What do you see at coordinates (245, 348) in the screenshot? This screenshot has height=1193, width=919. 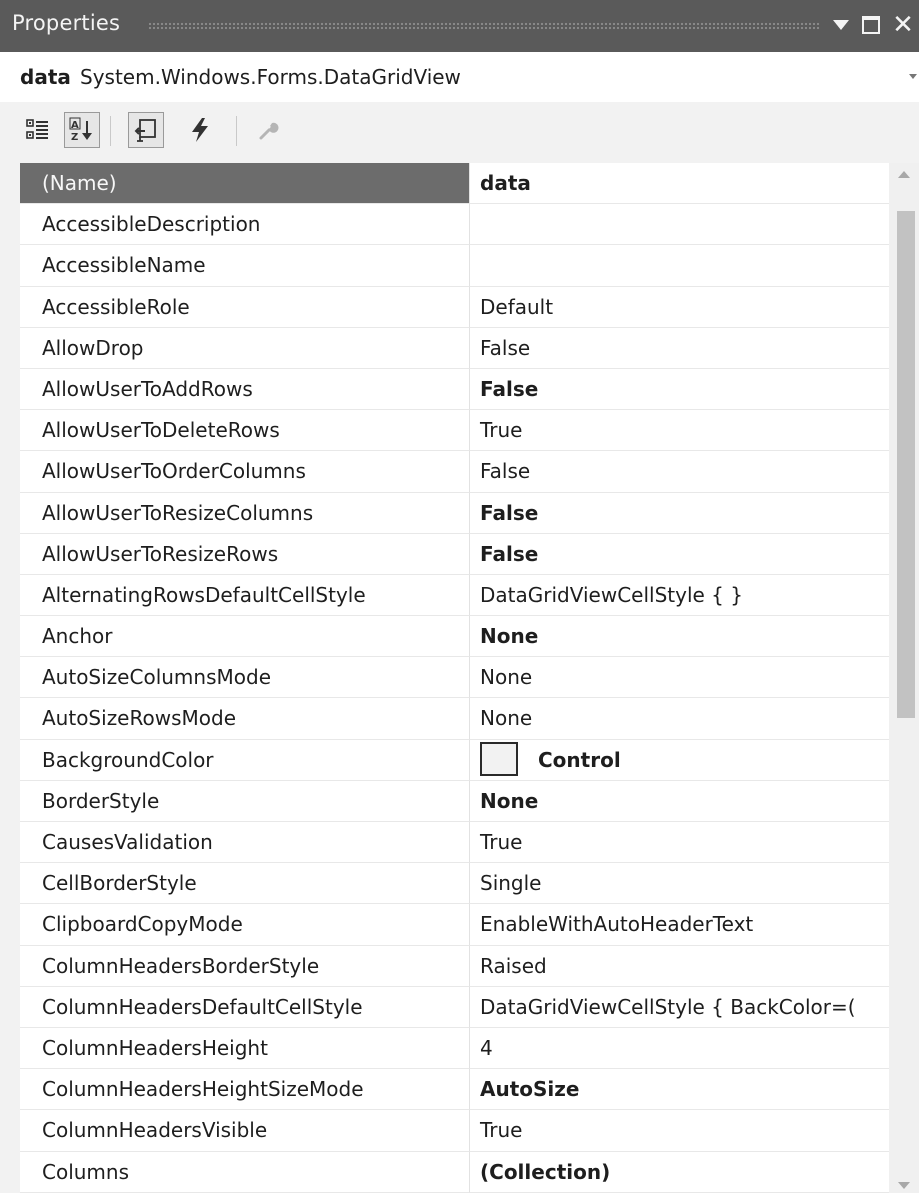 I see `property-name: AllowDrop` at bounding box center [245, 348].